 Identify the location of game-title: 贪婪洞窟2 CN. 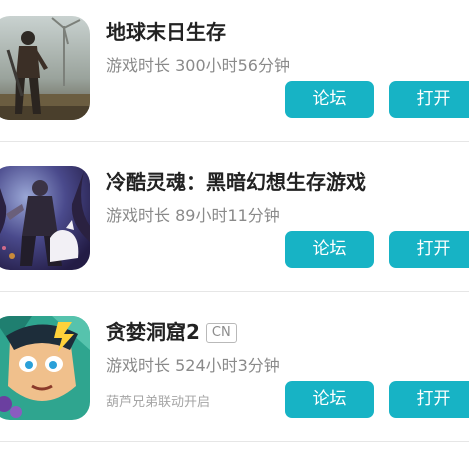
(171, 330).